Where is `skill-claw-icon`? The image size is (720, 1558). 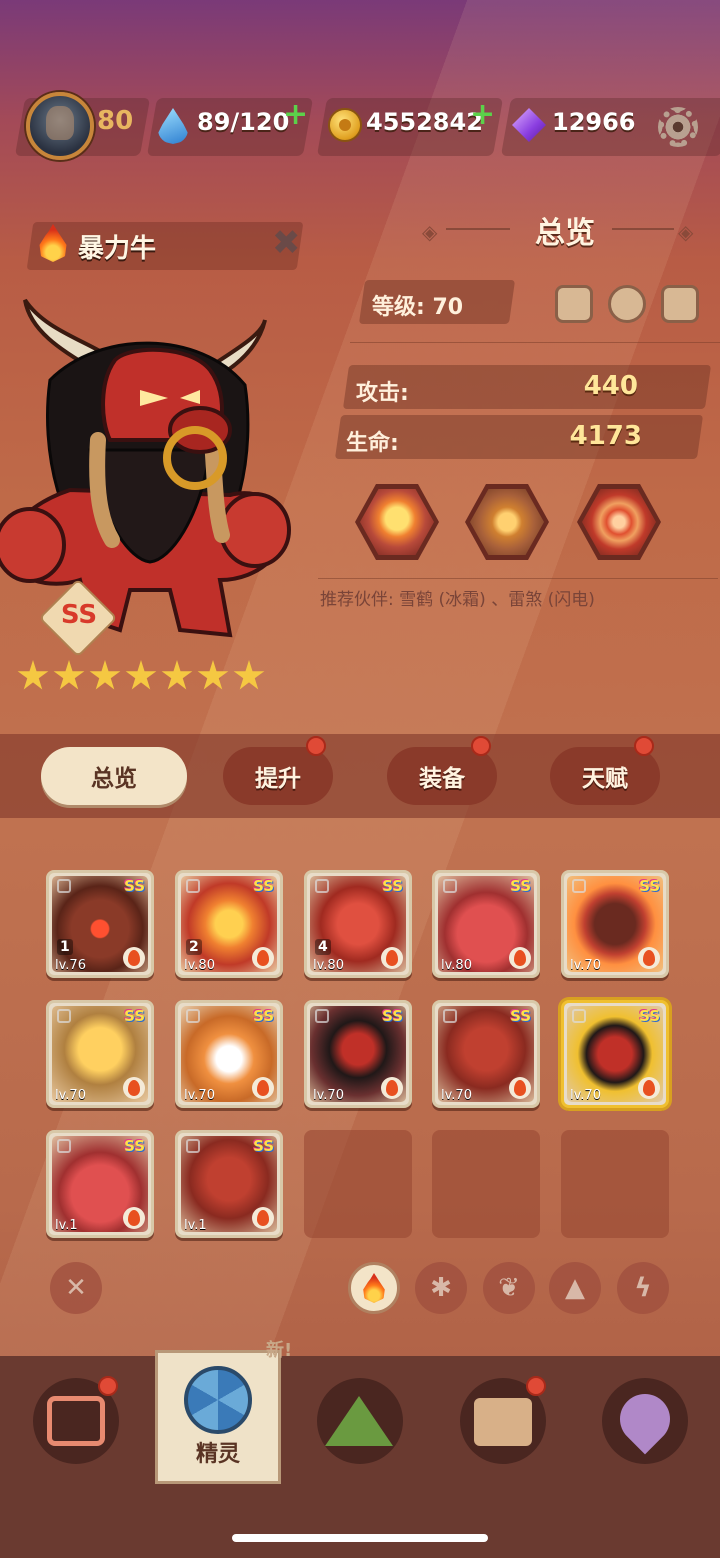 skill-claw-icon is located at coordinates (507, 522).